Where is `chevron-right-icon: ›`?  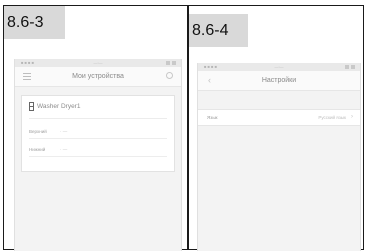
chevron-right-icon: › is located at coordinates (352, 117).